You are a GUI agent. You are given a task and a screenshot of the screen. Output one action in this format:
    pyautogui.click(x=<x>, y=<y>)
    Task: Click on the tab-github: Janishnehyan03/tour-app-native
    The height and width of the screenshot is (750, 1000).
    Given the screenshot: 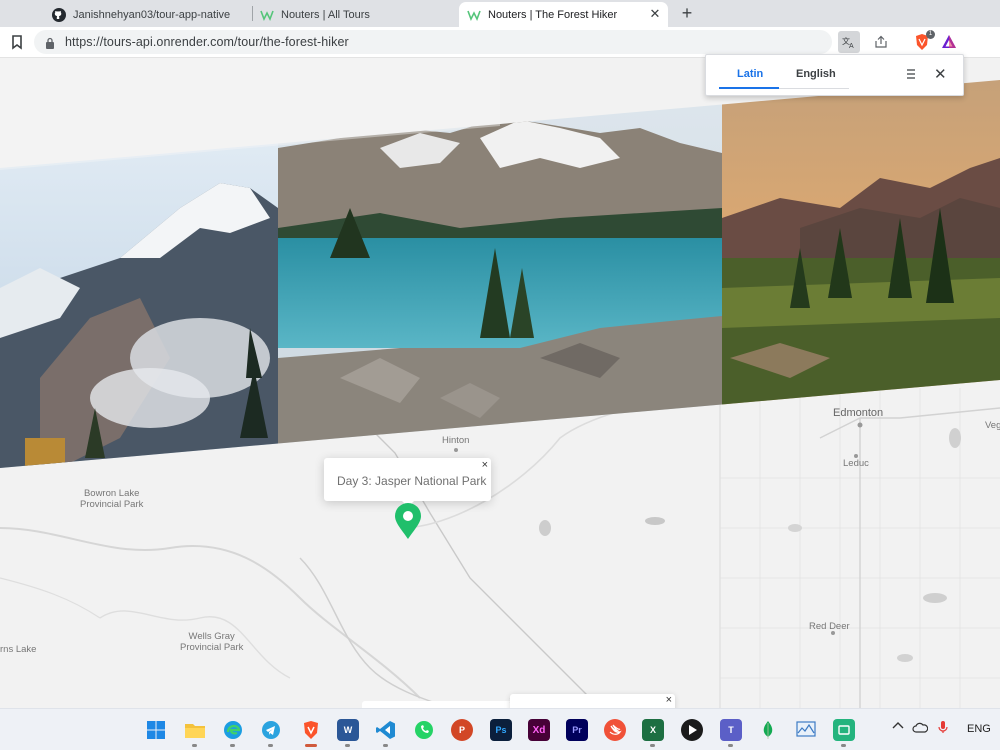 What is the action you would take?
    pyautogui.click(x=147, y=14)
    